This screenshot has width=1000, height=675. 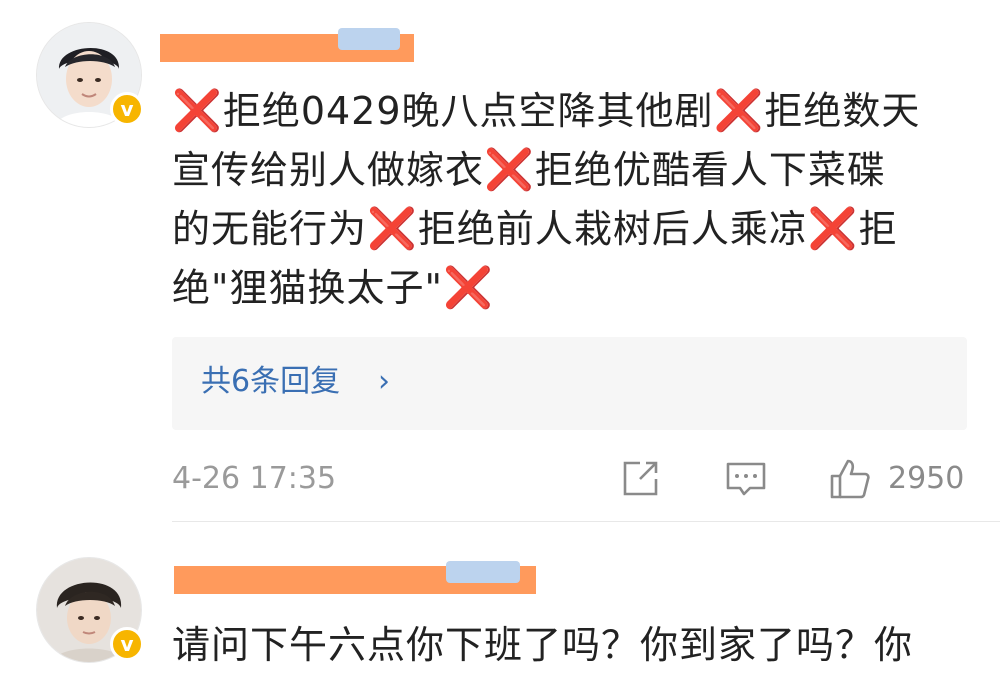 What do you see at coordinates (543, 645) in the screenshot?
I see `comment-text: 请问下午六点你下班了吗？你到家了吗？你` at bounding box center [543, 645].